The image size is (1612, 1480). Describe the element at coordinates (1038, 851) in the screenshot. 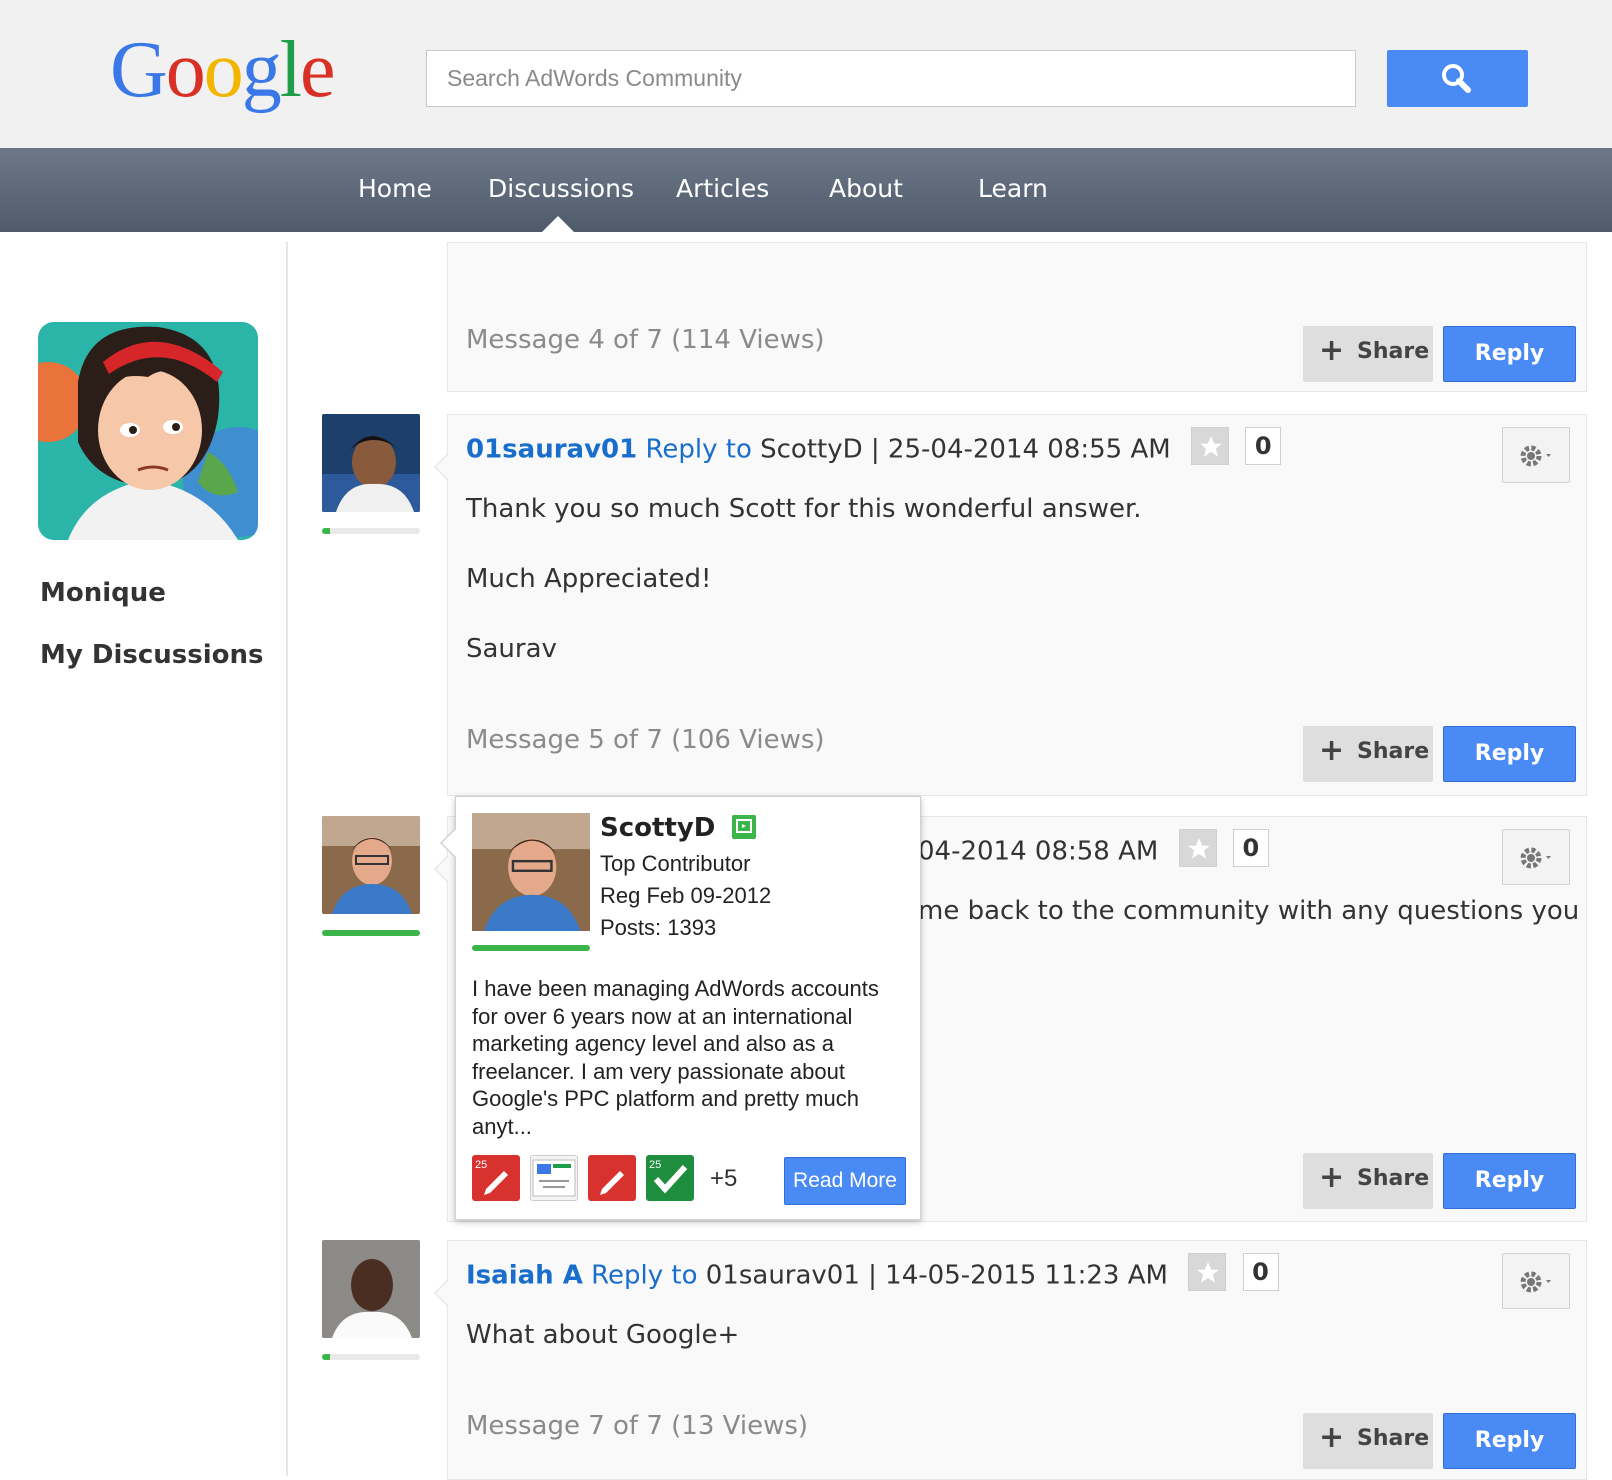

I see `message-date: 04-2014 08:58 AM` at that location.